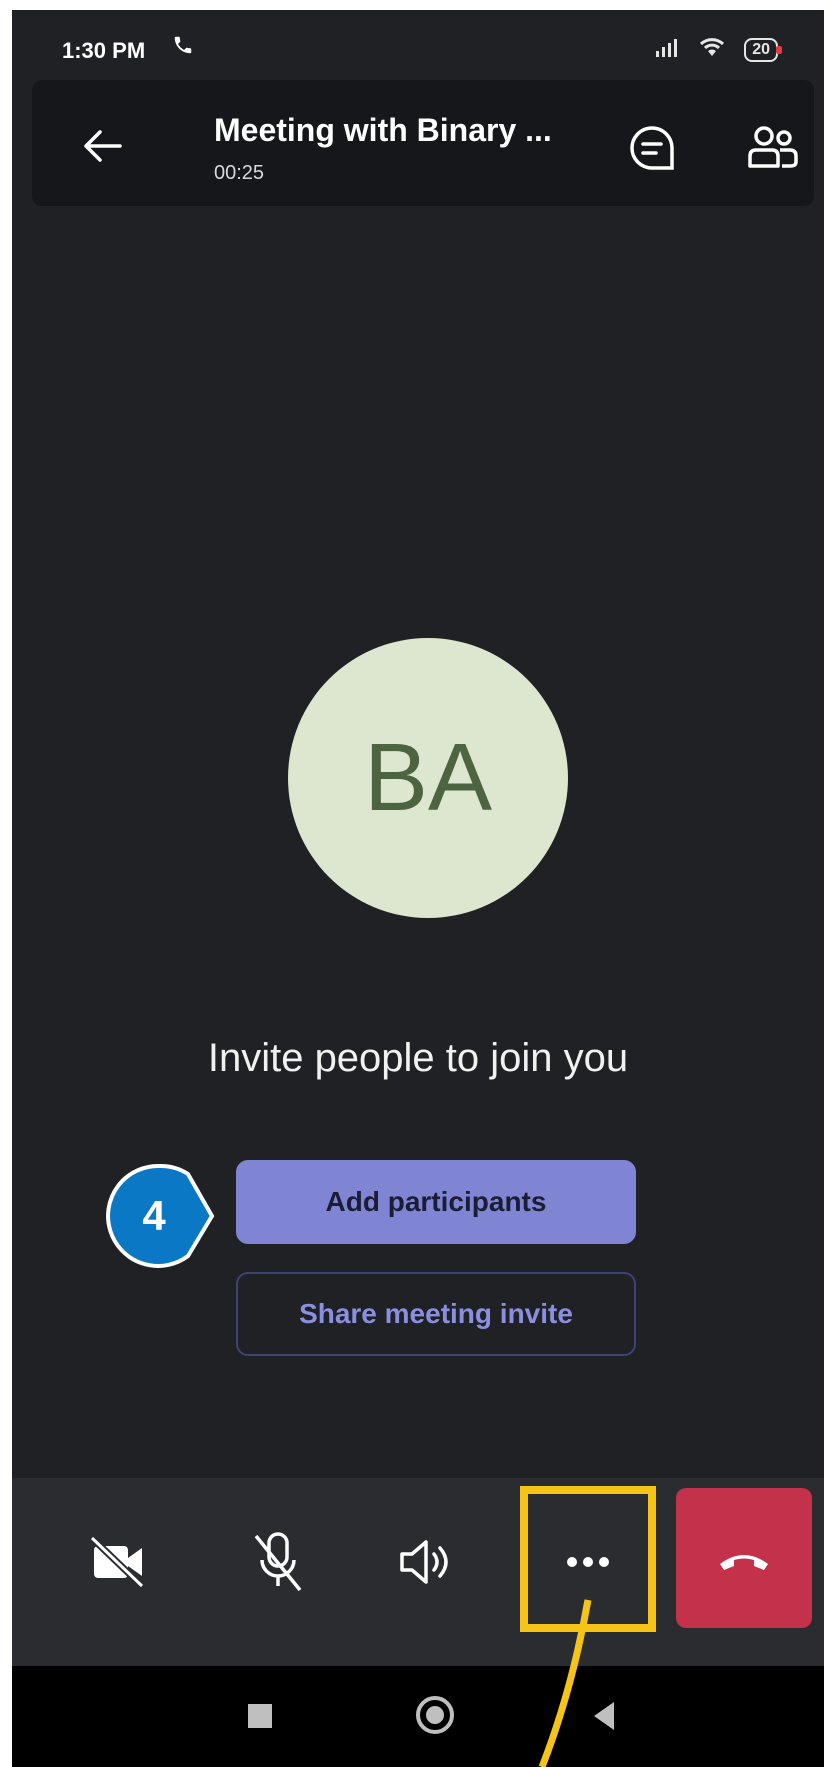  I want to click on hang-up-icon, so click(744, 1562).